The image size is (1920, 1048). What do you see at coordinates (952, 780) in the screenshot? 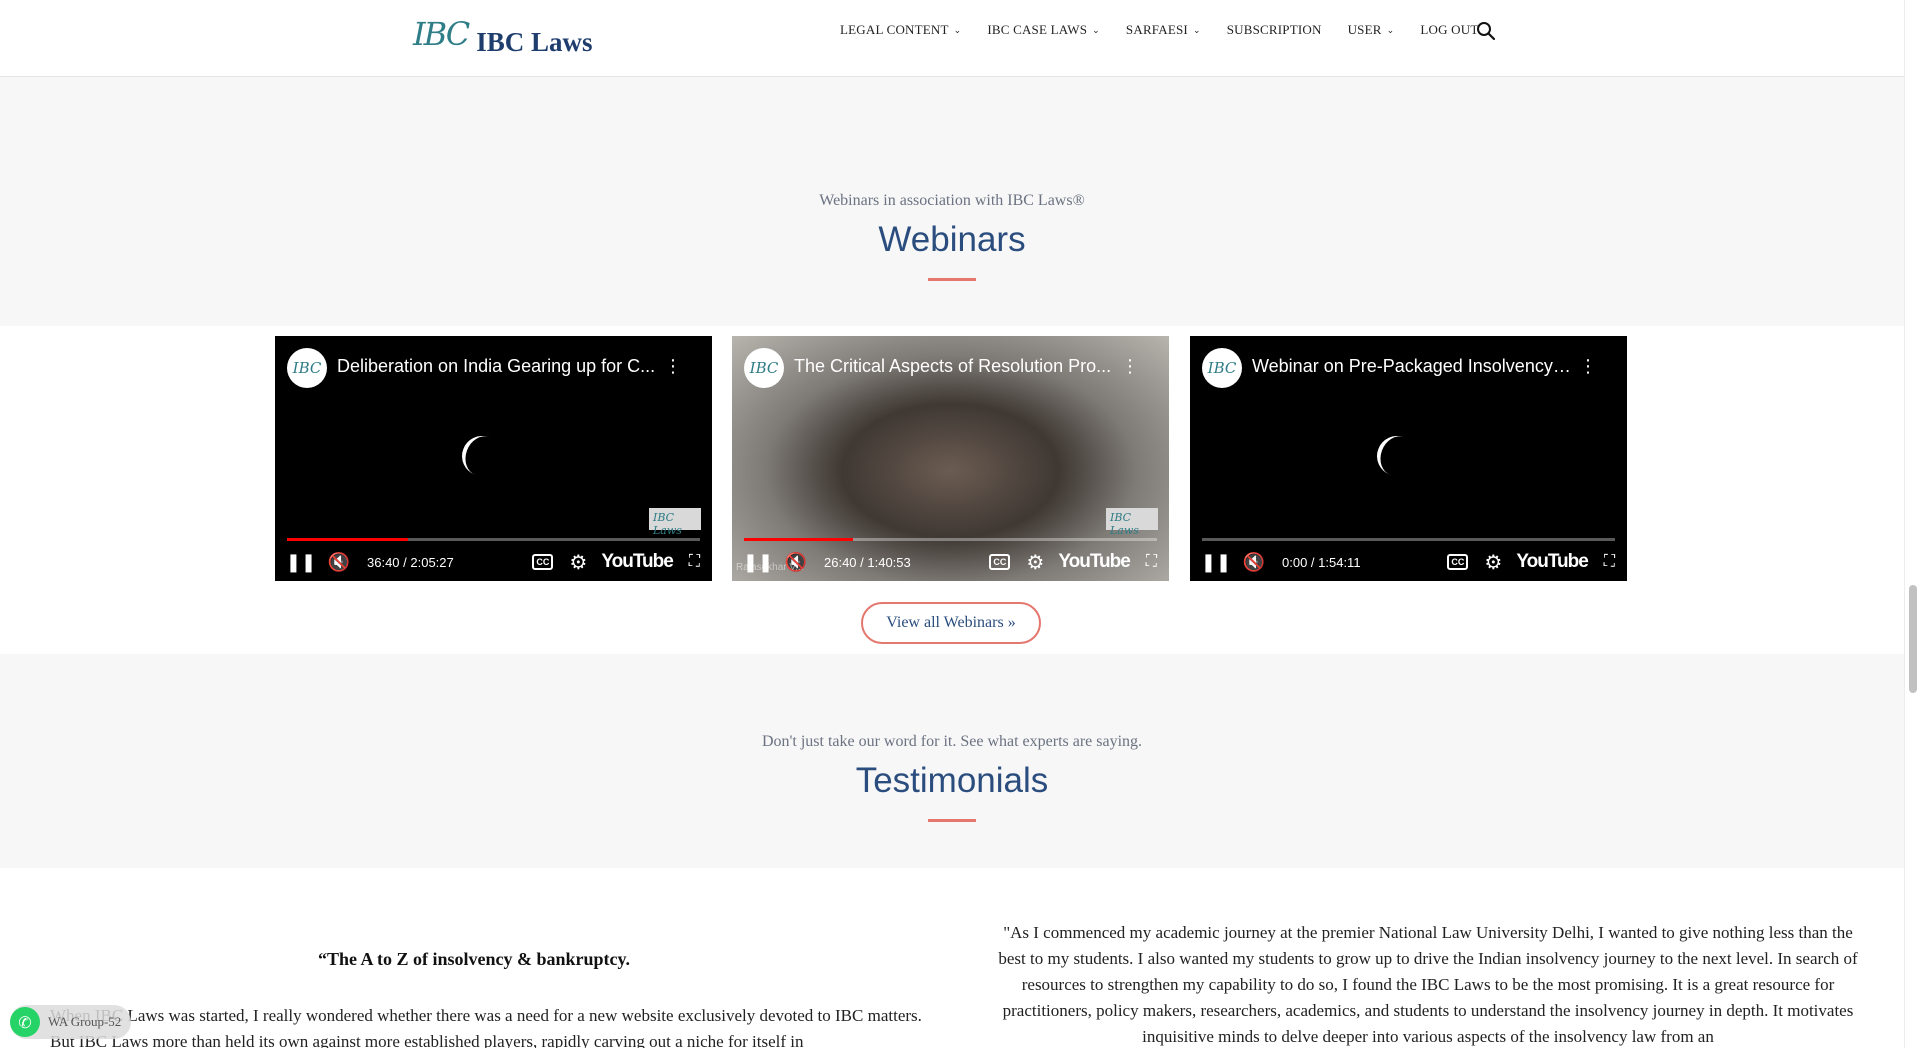
I see `testimonials-title: Testimonials` at bounding box center [952, 780].